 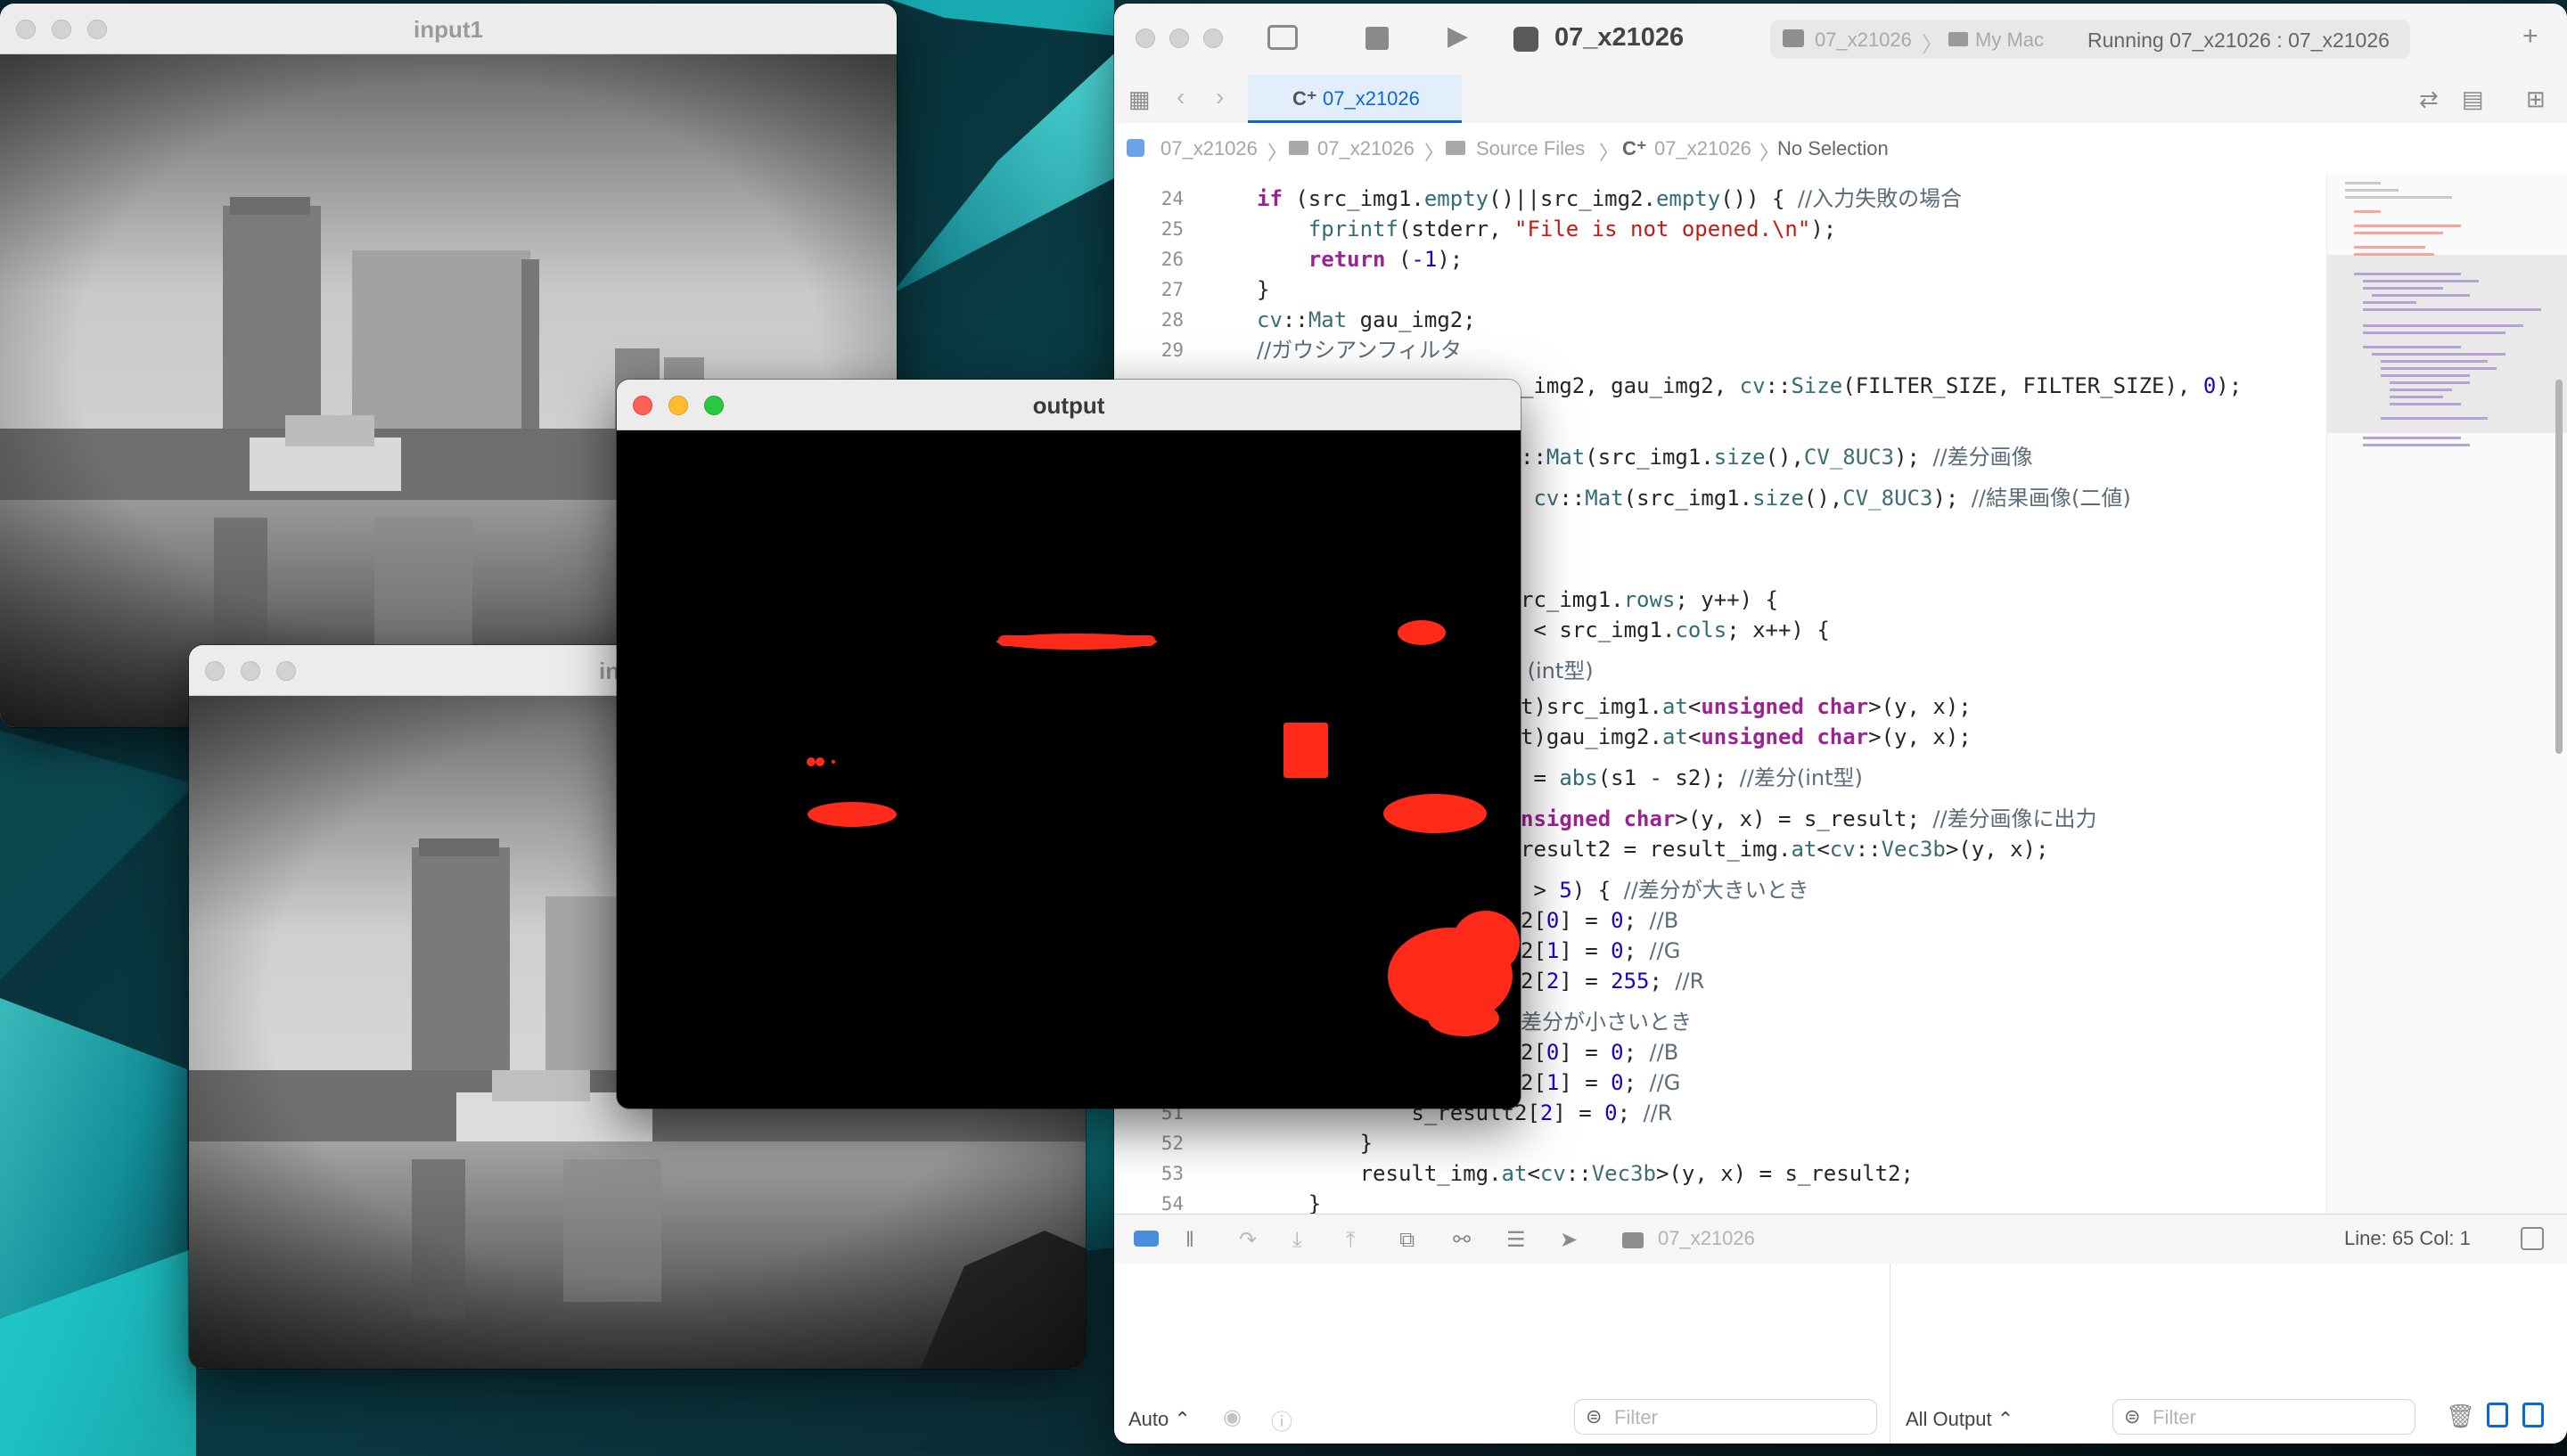 I want to click on step-over-icon: ↷, so click(x=1248, y=1240).